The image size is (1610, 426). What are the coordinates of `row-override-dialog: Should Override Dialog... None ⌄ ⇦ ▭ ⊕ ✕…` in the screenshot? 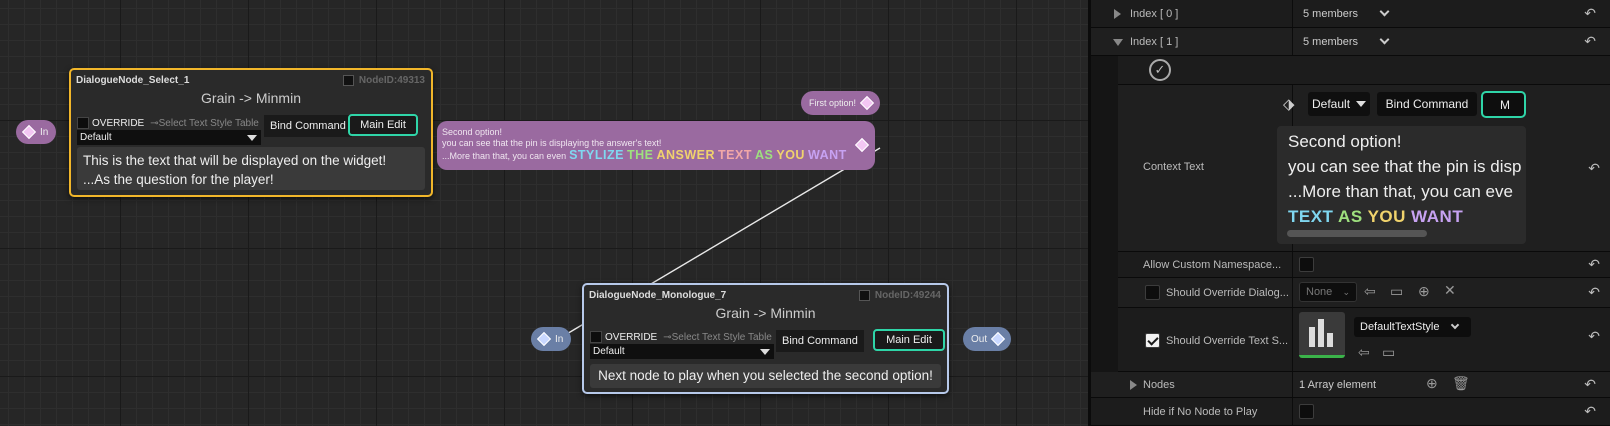 It's located at (1364, 293).